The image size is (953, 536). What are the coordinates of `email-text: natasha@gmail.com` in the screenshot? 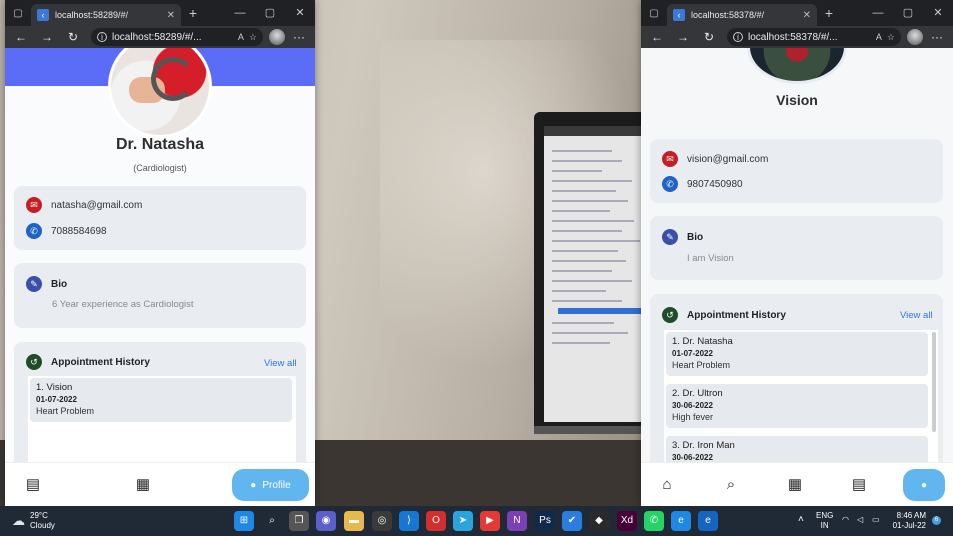 It's located at (97, 205).